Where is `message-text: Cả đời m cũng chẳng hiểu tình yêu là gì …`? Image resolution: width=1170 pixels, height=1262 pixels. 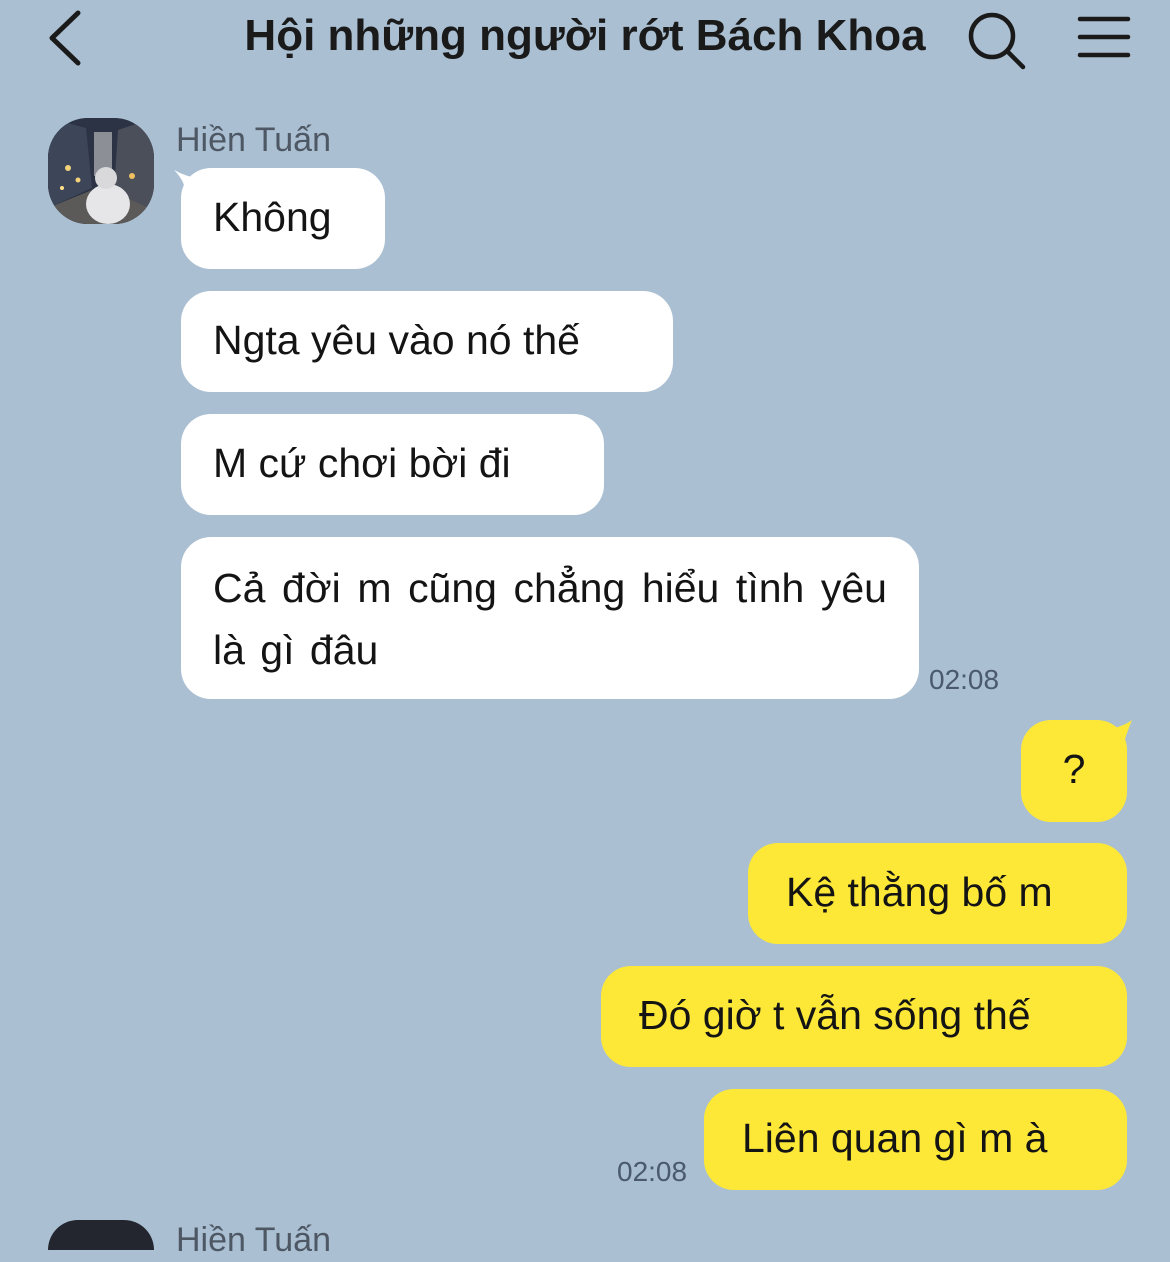 message-text: Cả đời m cũng chẳng hiểu tình yêu là gì … is located at coordinates (550, 619).